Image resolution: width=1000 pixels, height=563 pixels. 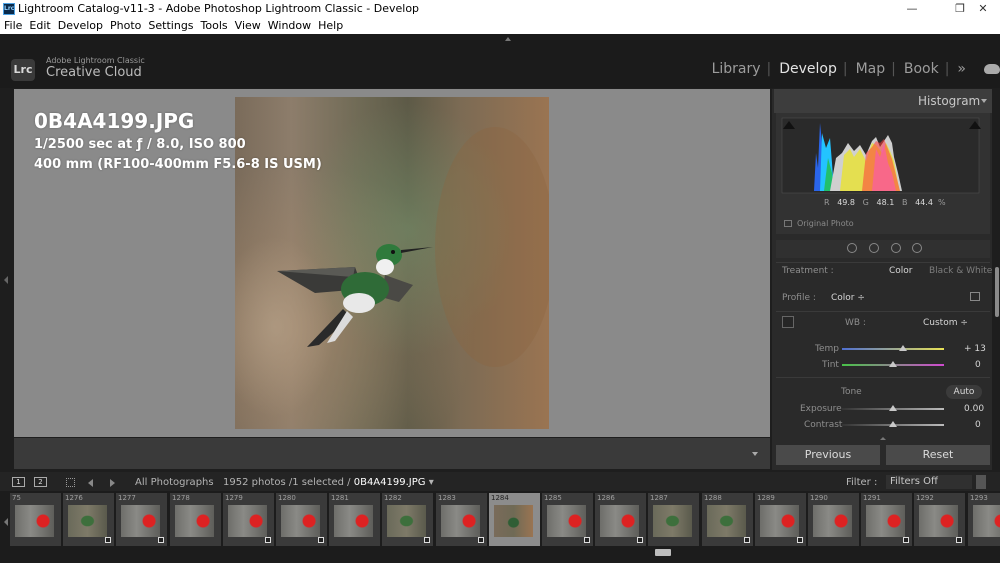 I want to click on source-dropdown-icon: ▾, so click(x=431, y=482).